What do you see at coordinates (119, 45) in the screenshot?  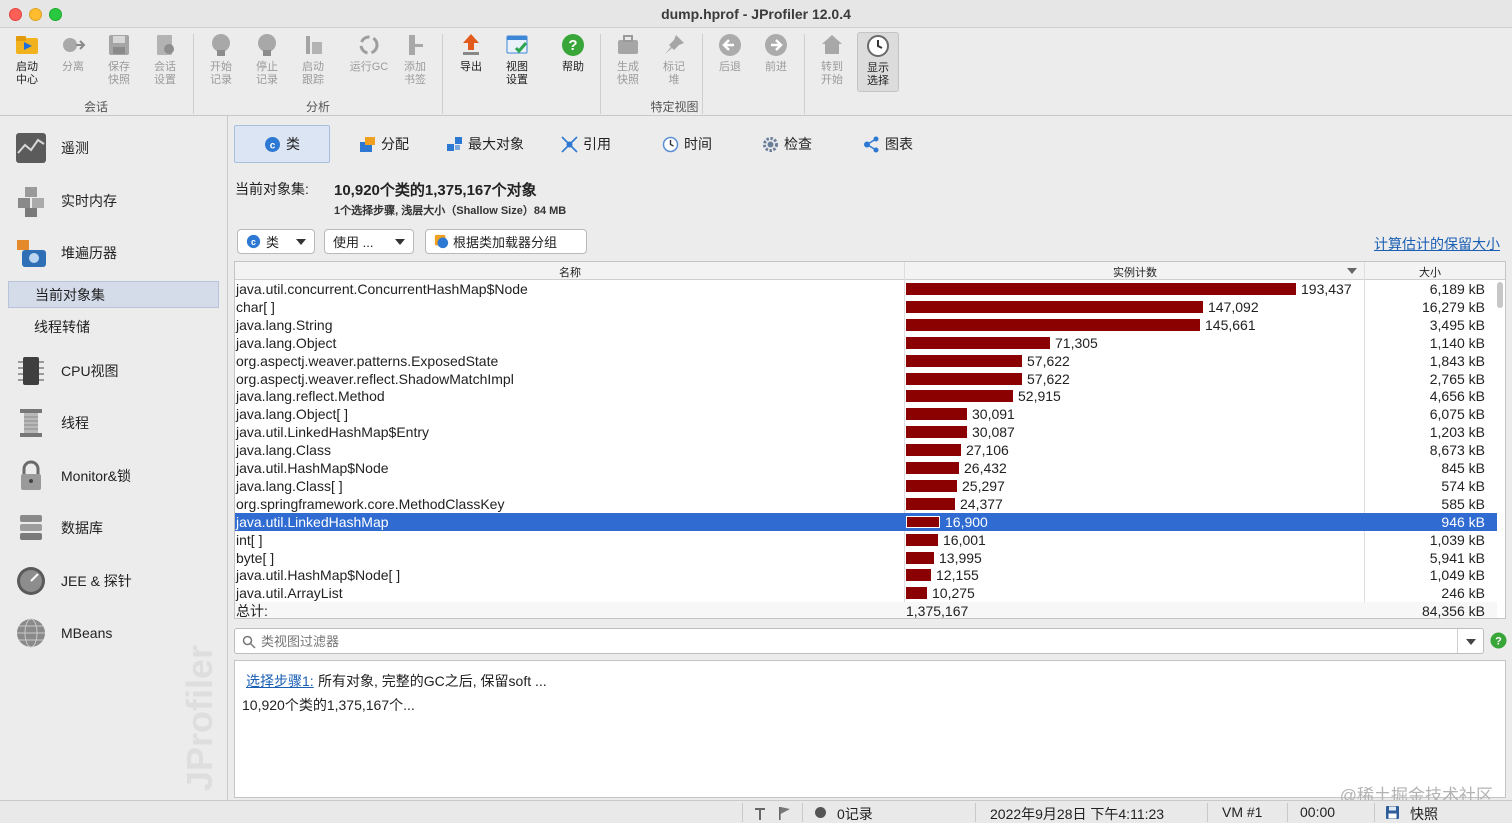 I see `save-icon` at bounding box center [119, 45].